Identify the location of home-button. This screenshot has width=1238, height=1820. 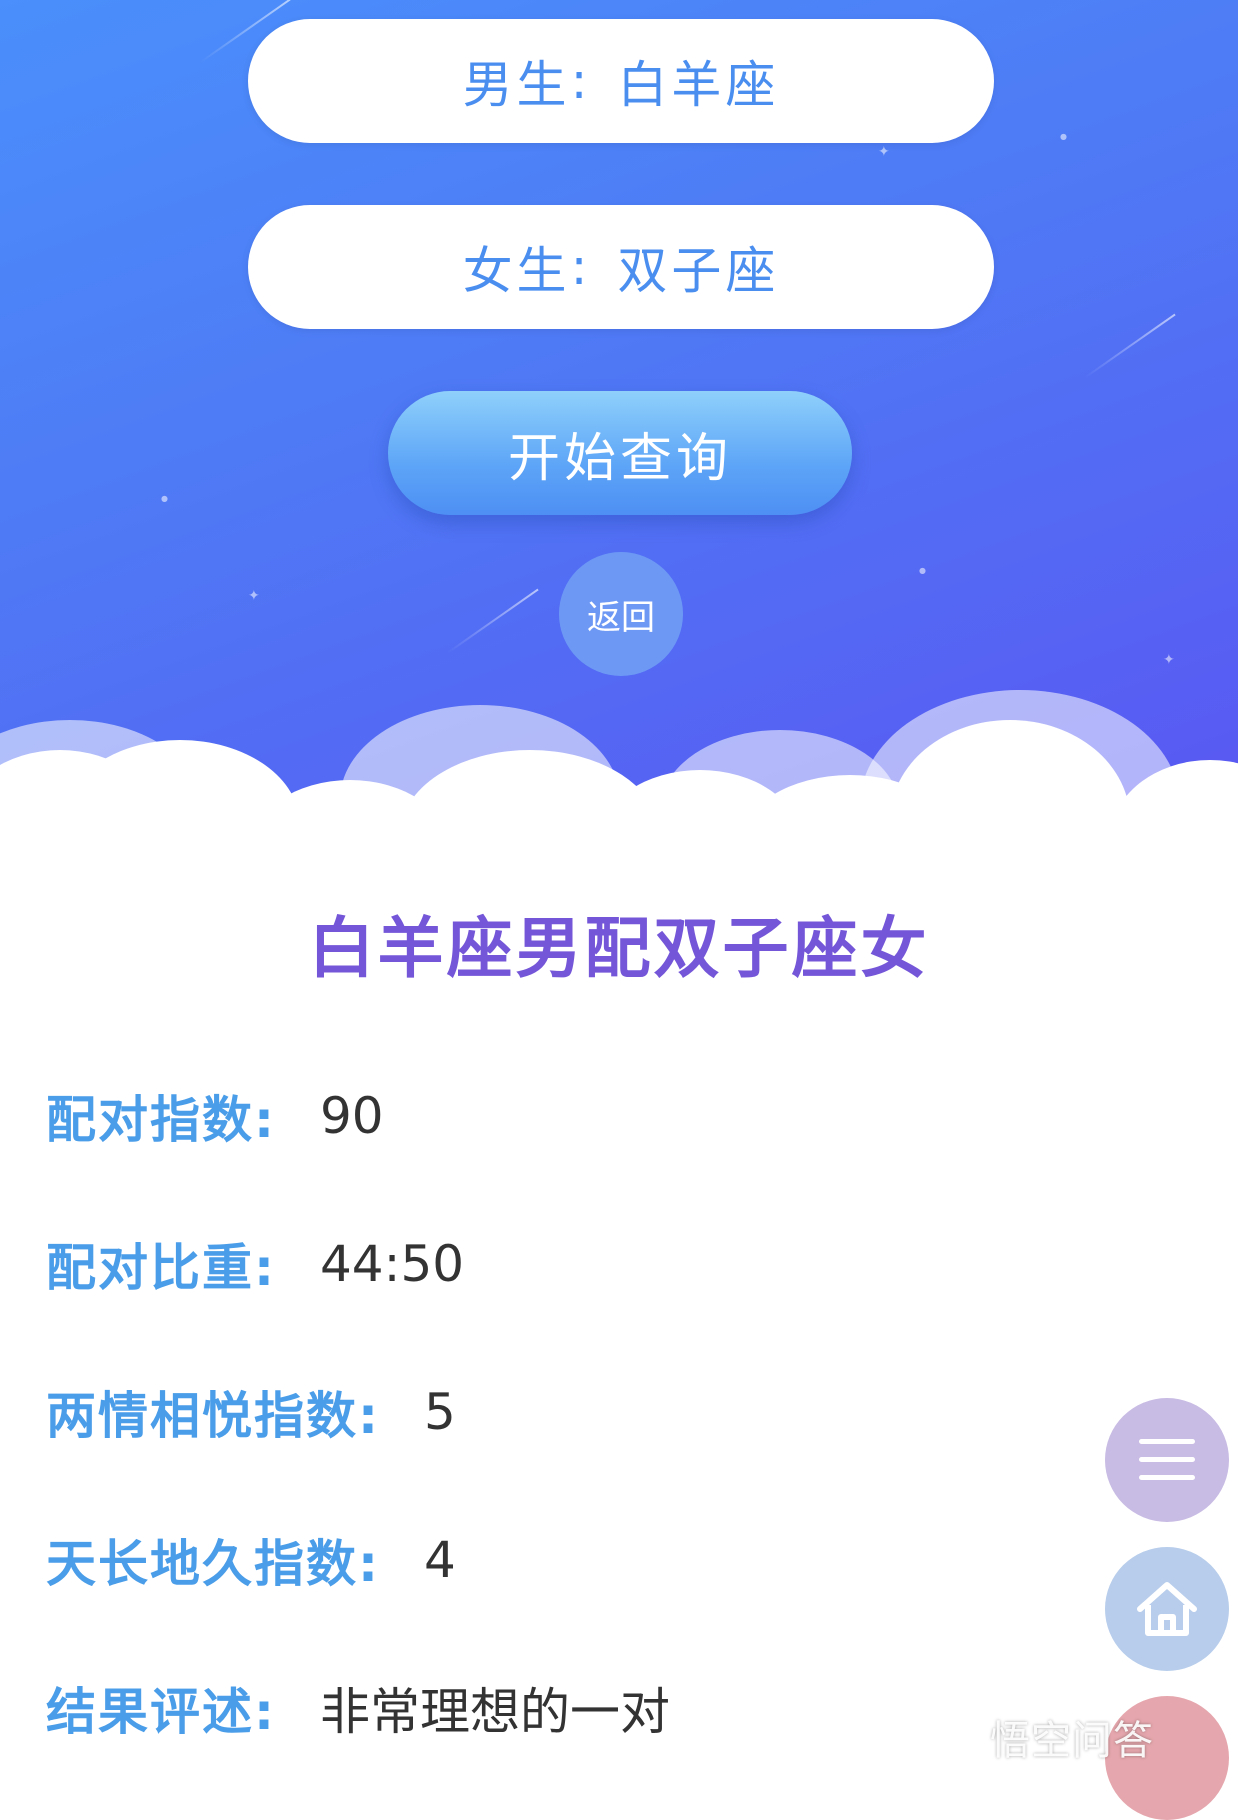
(1167, 1609).